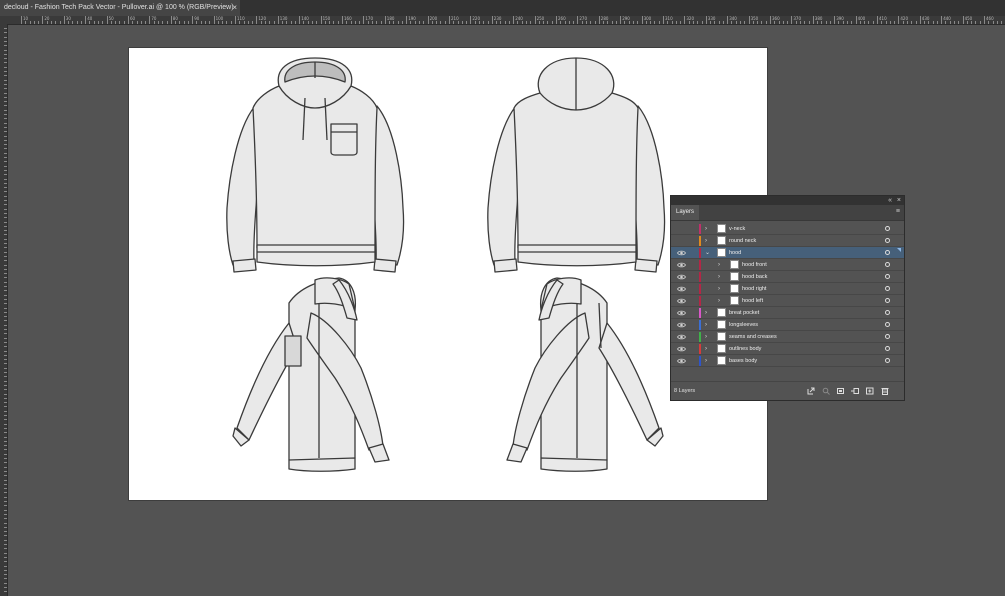 The image size is (1005, 596). Describe the element at coordinates (754, 265) in the screenshot. I see `layer-name: hood front` at that location.